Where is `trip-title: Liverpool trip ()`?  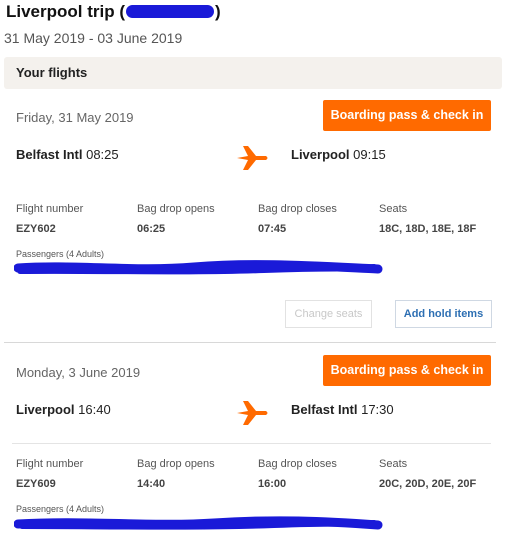
trip-title: Liverpool trip () is located at coordinates (113, 12).